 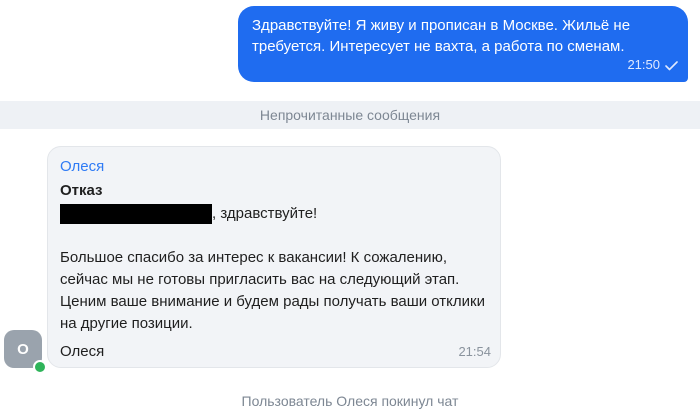 What do you see at coordinates (136, 214) in the screenshot?
I see `redacted-name` at bounding box center [136, 214].